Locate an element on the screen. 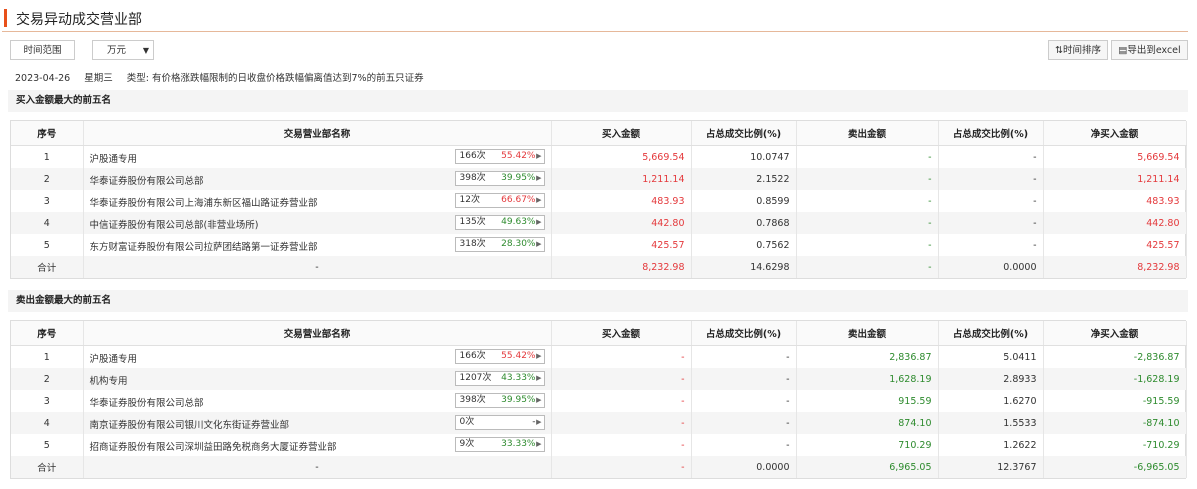  row-buy-ratio: 0.7868 is located at coordinates (744, 223).